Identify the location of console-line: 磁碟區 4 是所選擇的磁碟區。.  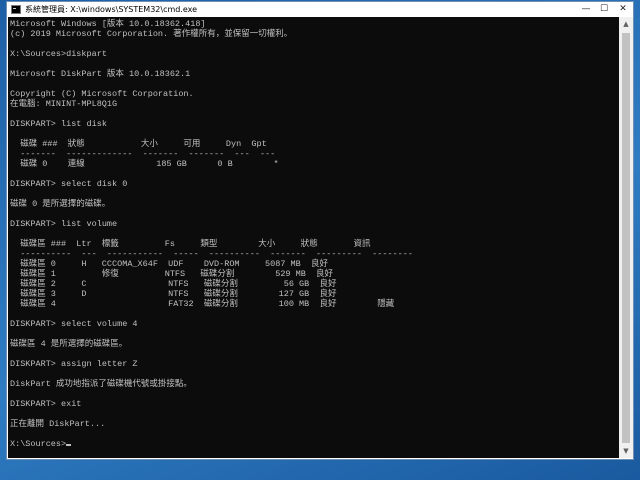
(69, 344).